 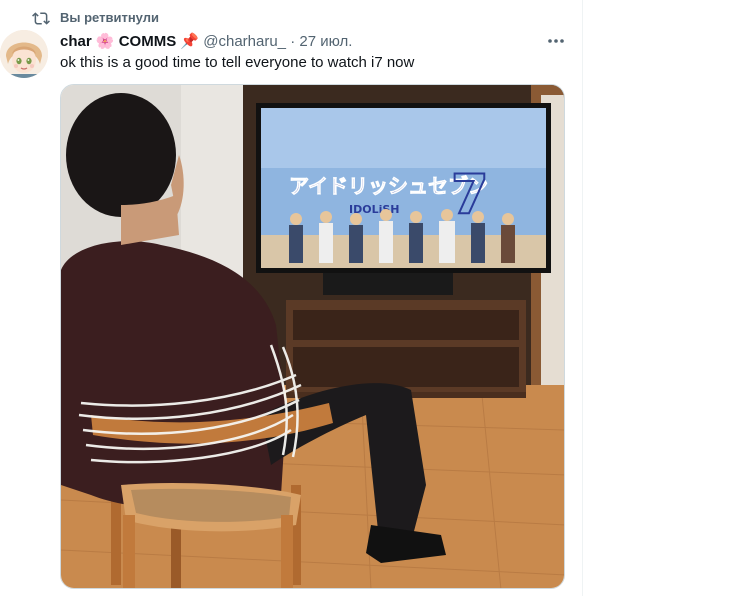 I want to click on retweet-icon, so click(x=41, y=18).